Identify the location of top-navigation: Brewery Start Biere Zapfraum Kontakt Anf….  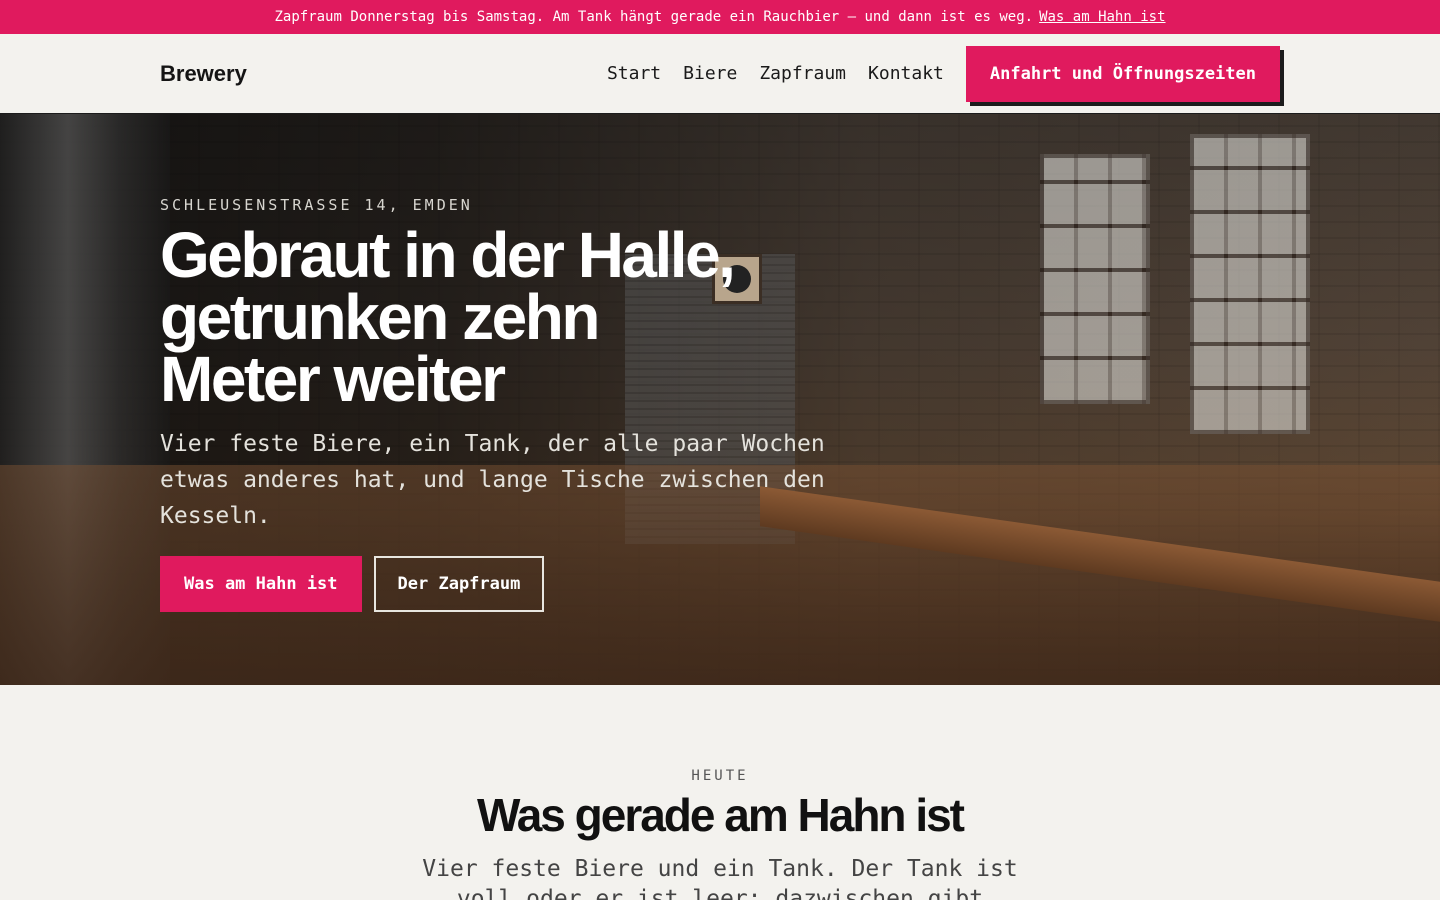
(720, 74).